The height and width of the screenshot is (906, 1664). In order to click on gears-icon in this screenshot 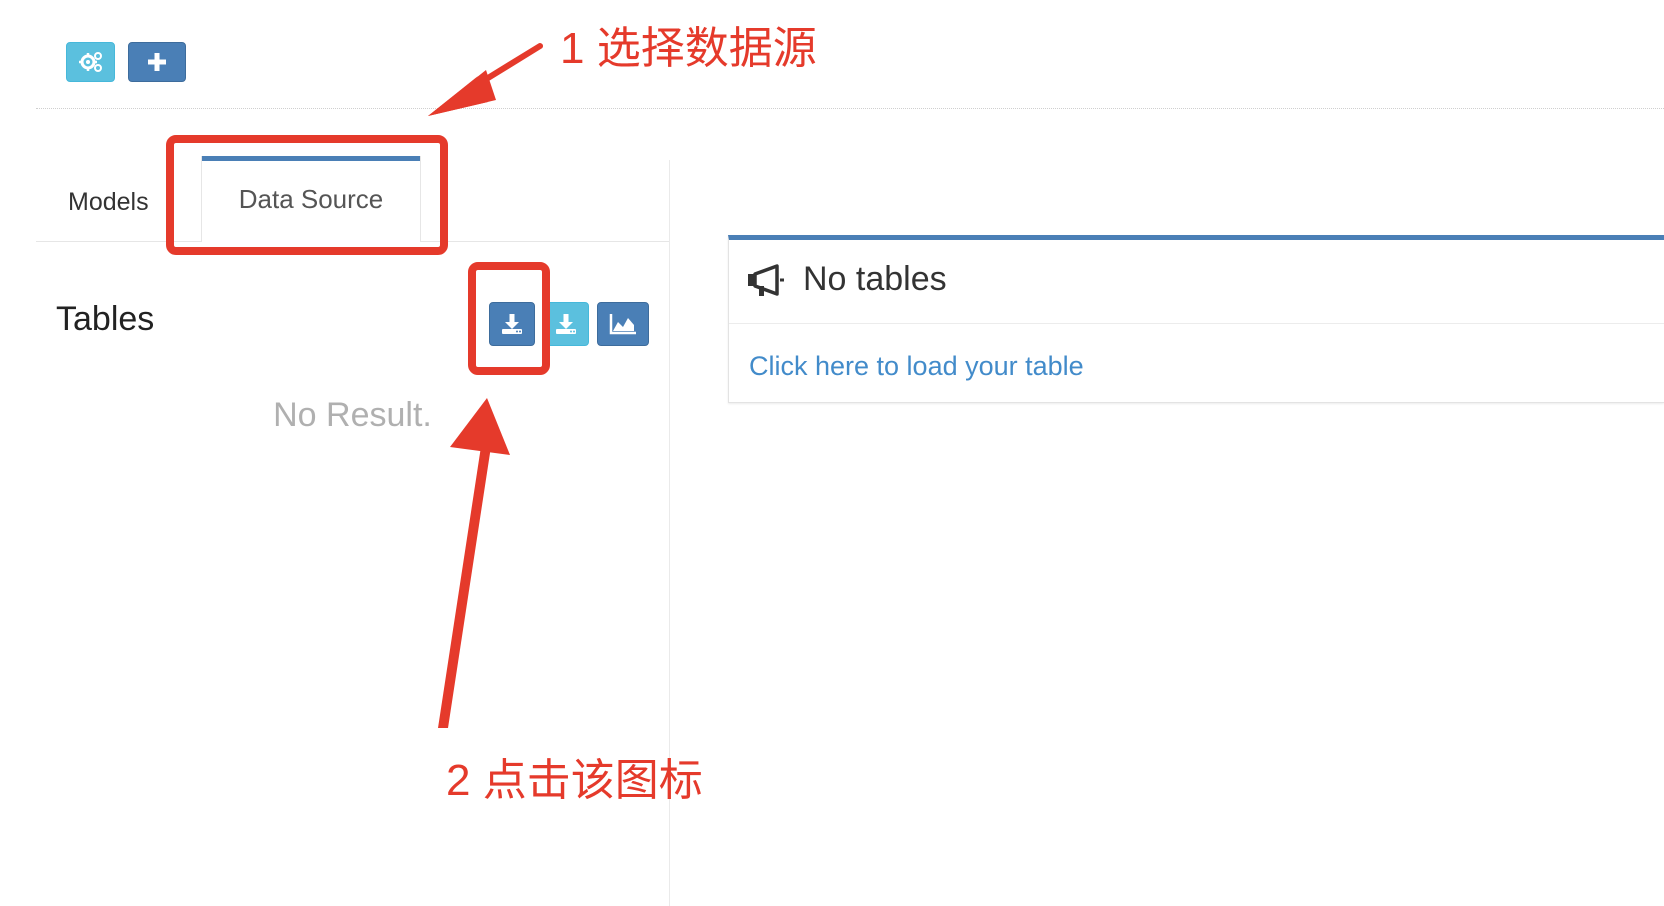, I will do `click(90, 62)`.